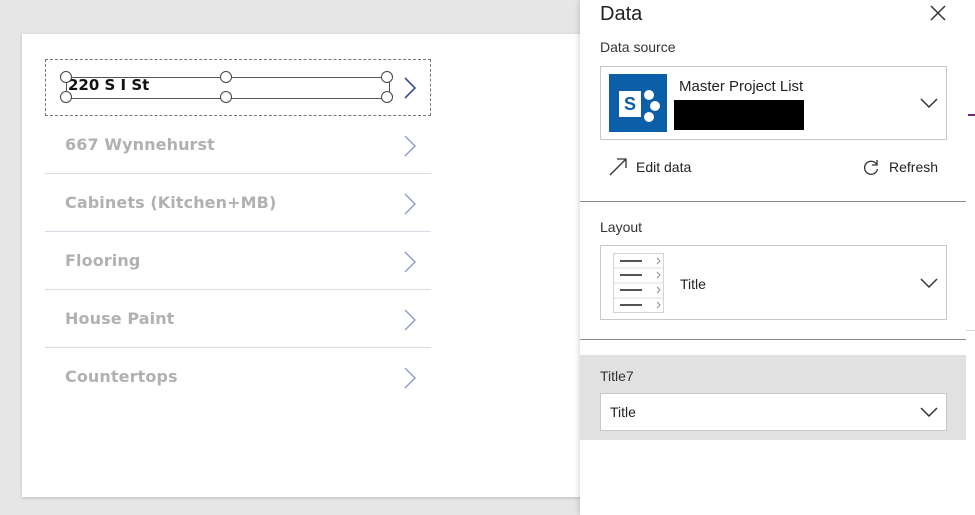 This screenshot has height=515, width=975. Describe the element at coordinates (120, 318) in the screenshot. I see `gallery-row-title: House Paint` at that location.